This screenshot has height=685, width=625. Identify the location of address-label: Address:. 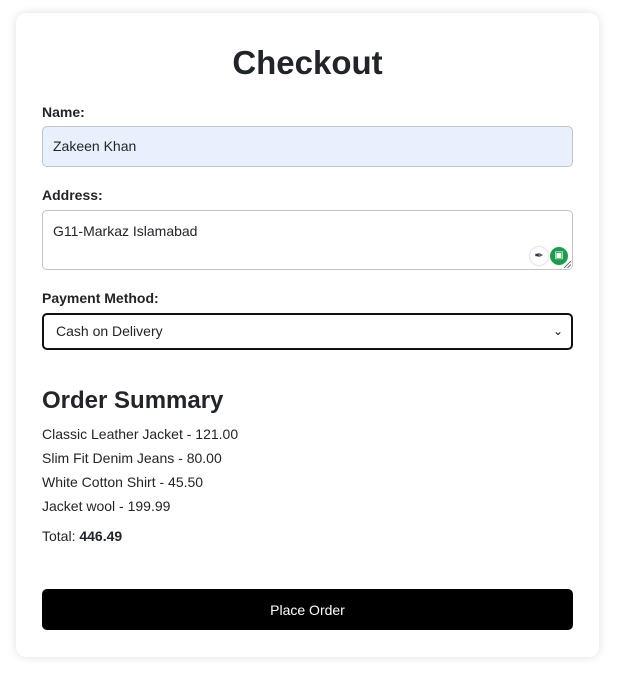
(72, 195).